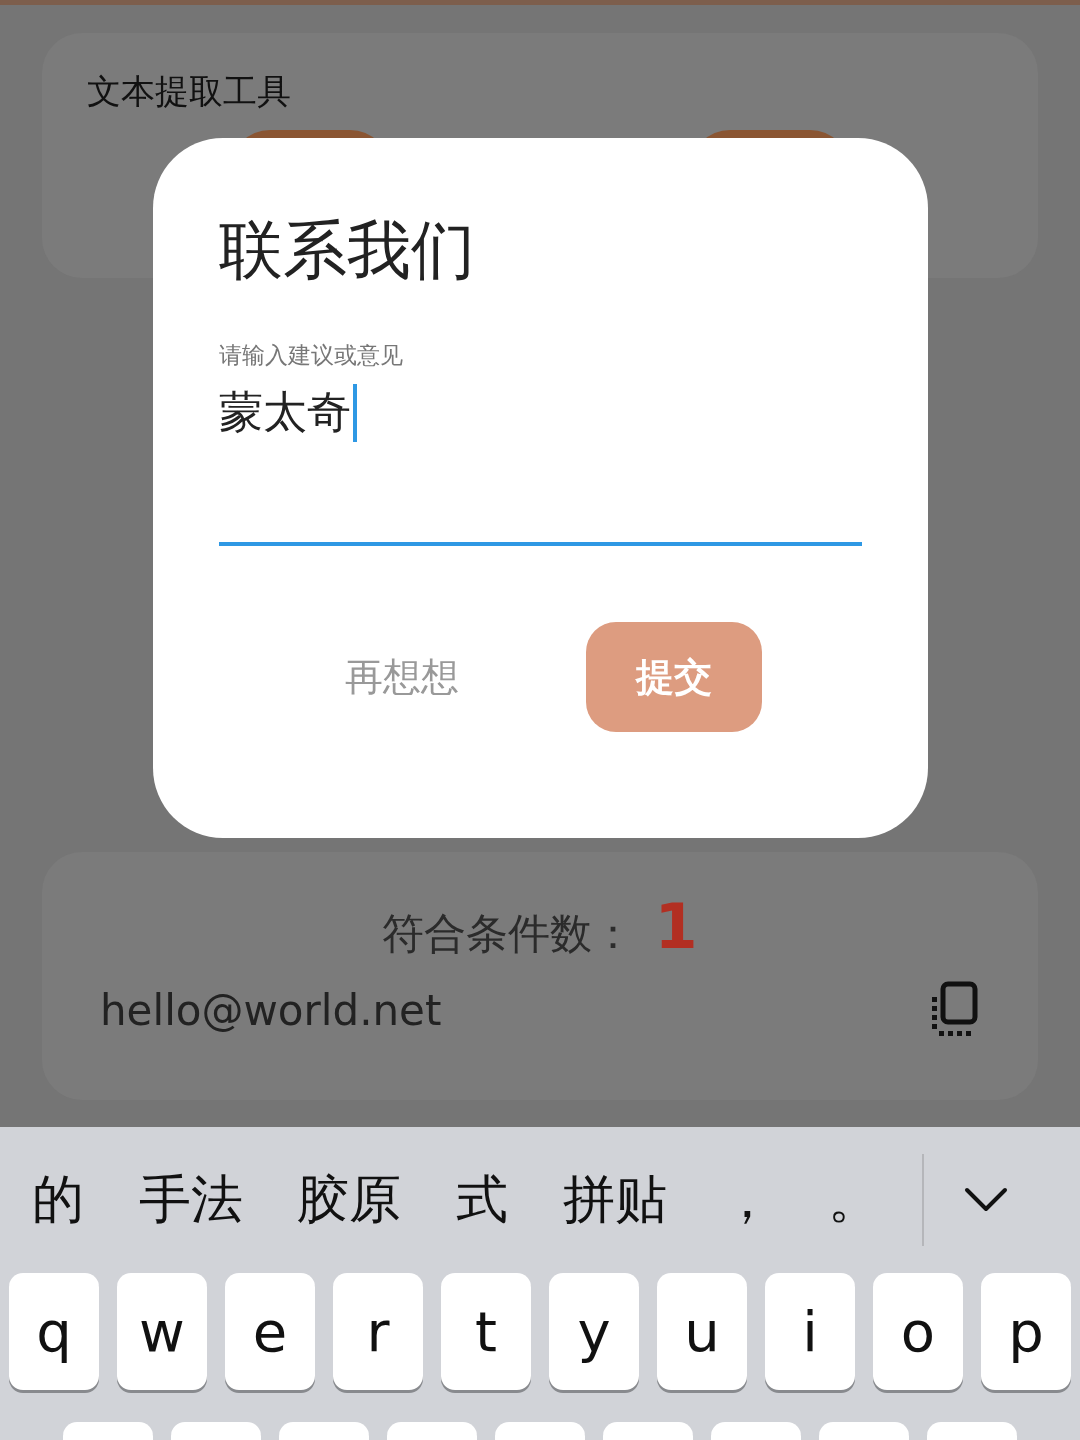 This screenshot has width=1080, height=1440. Describe the element at coordinates (747, 1200) in the screenshot. I see `candidate-word: ，` at that location.